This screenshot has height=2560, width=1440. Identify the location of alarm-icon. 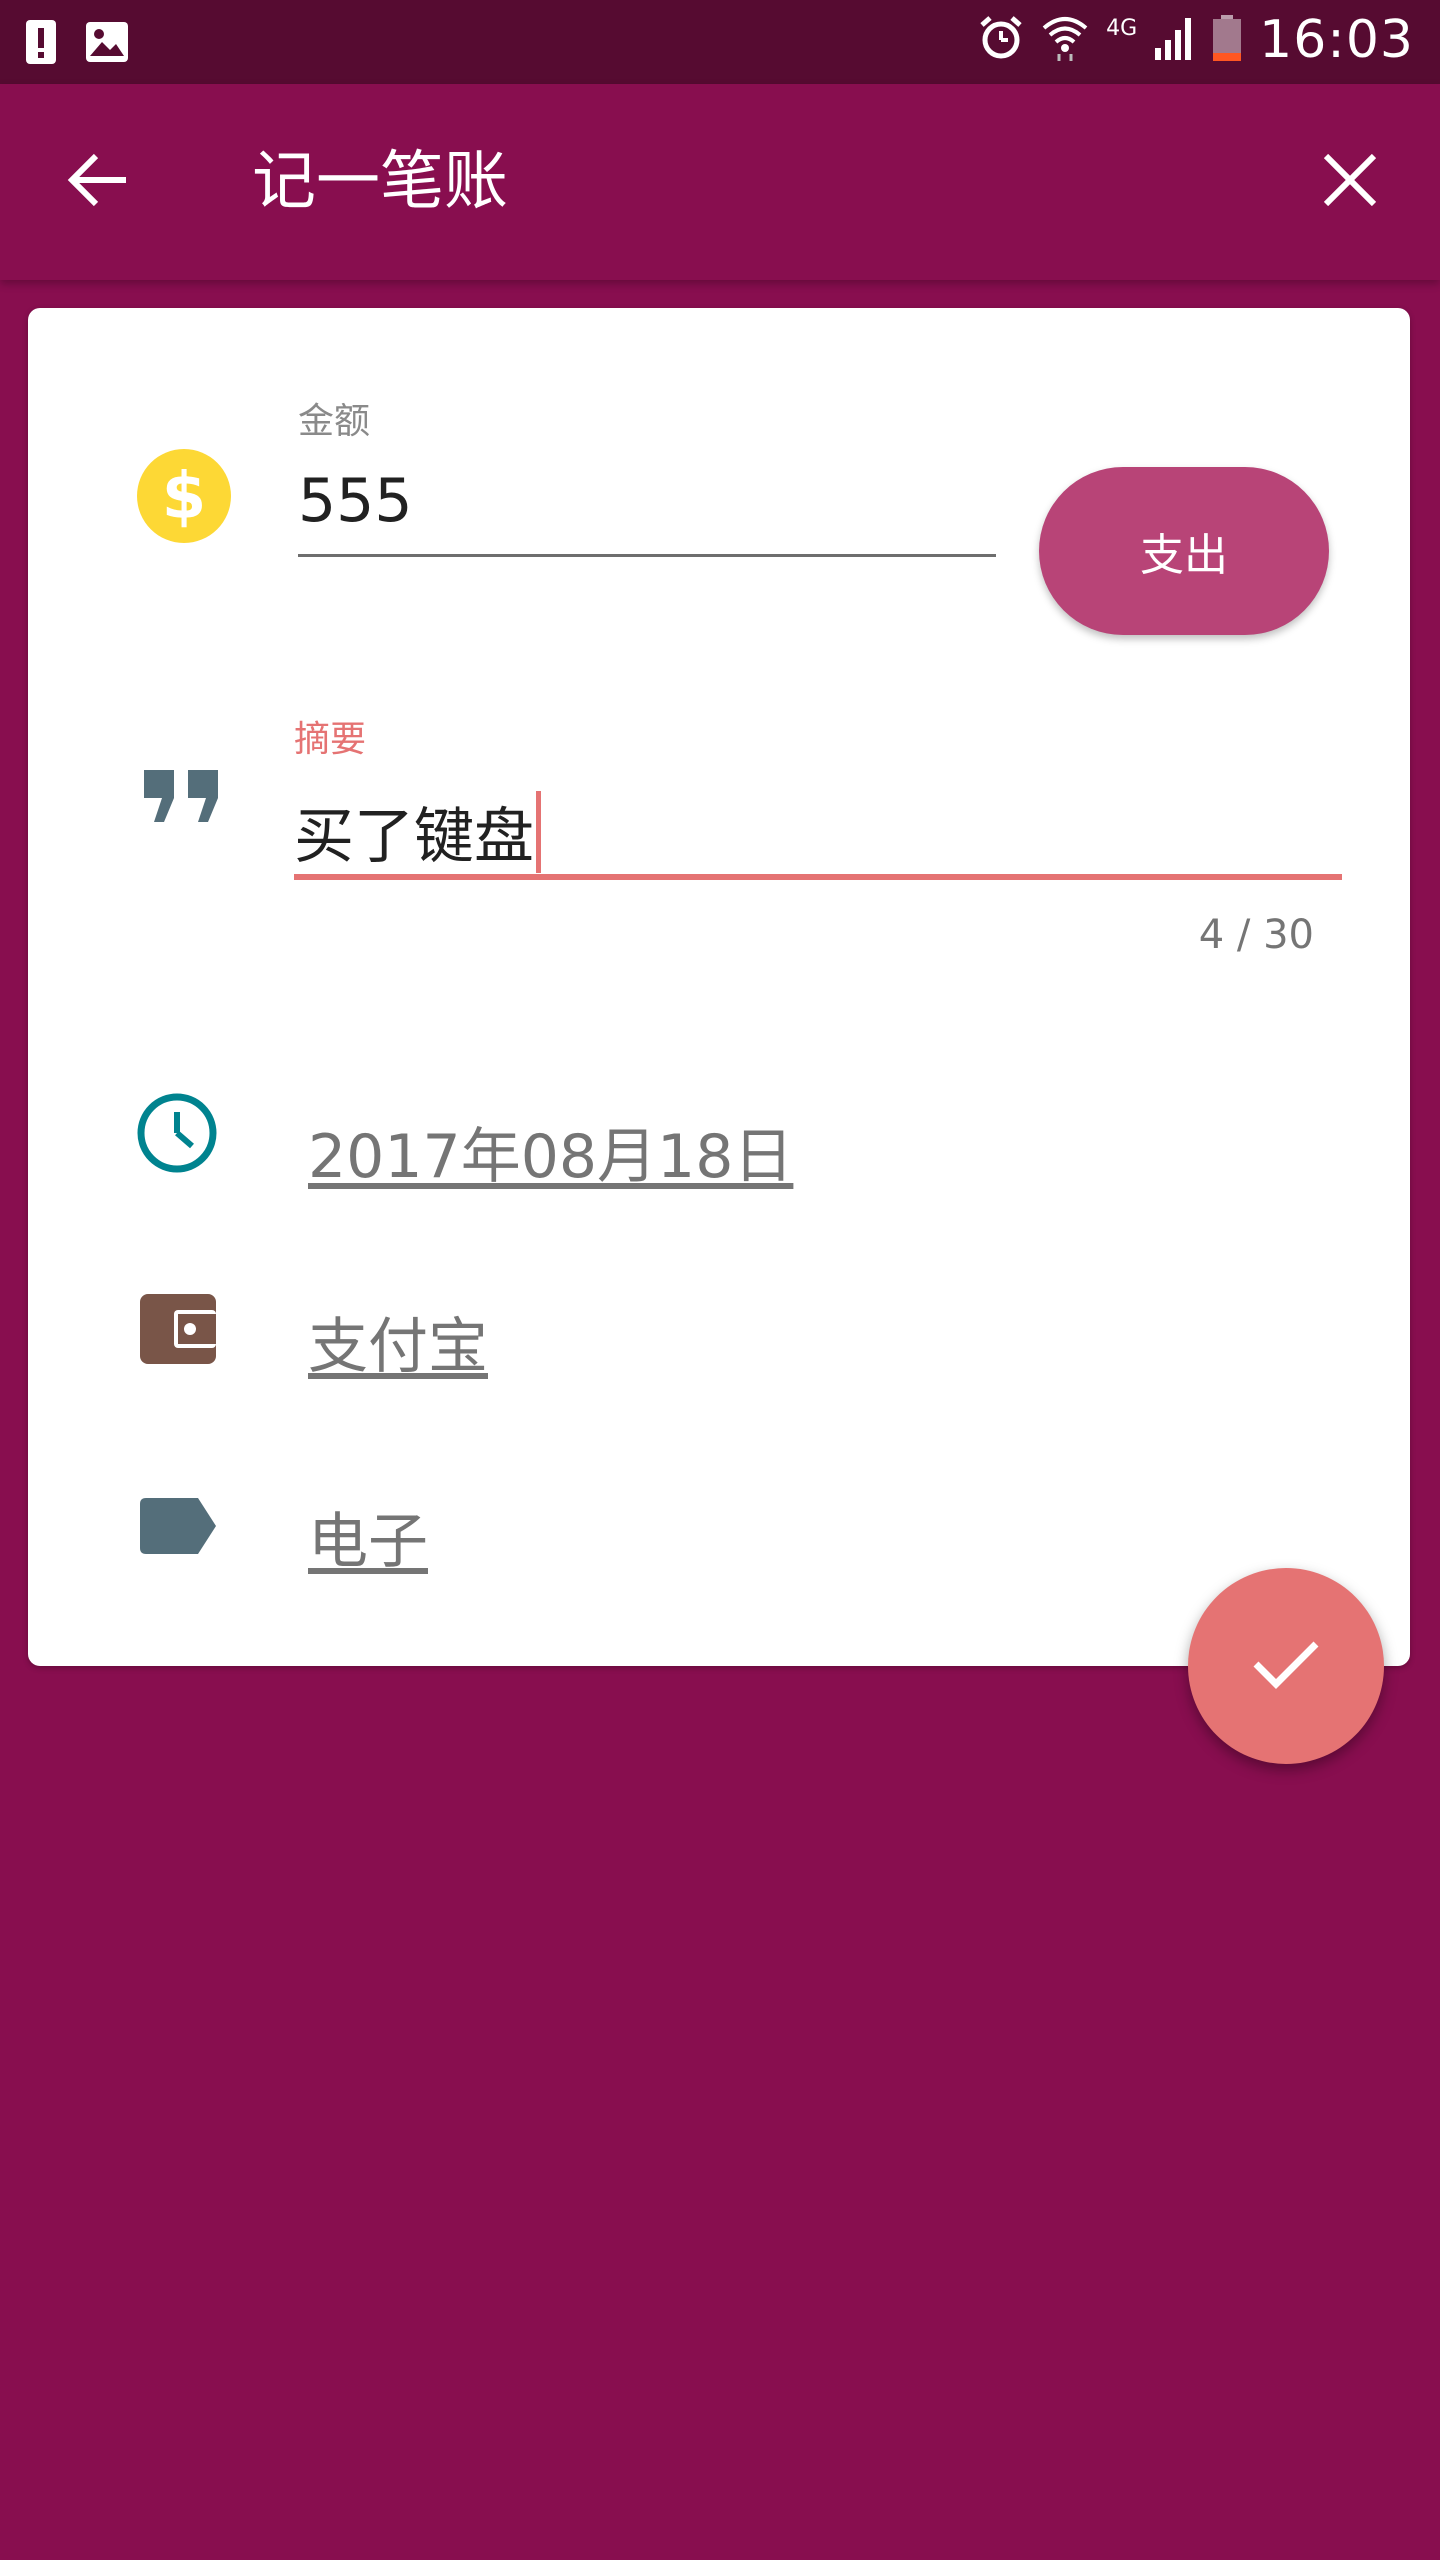
(1001, 40).